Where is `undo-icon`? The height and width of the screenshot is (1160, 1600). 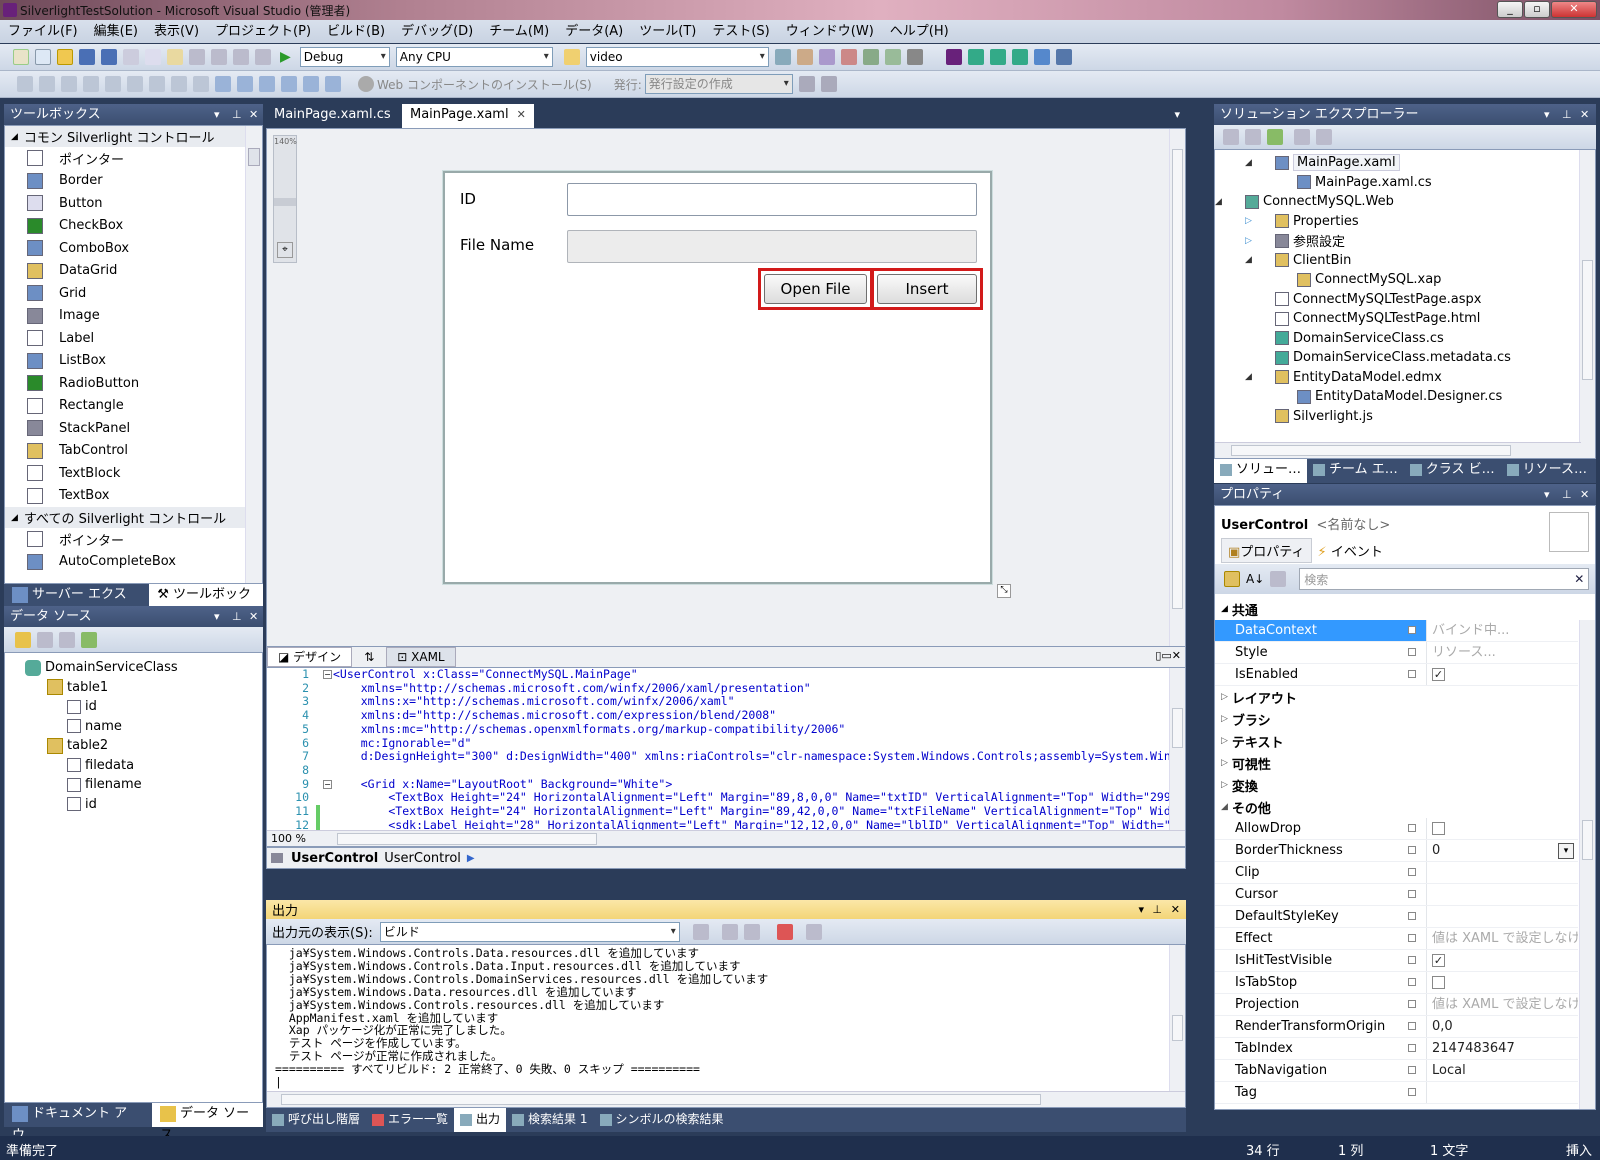
undo-icon is located at coordinates (197, 57).